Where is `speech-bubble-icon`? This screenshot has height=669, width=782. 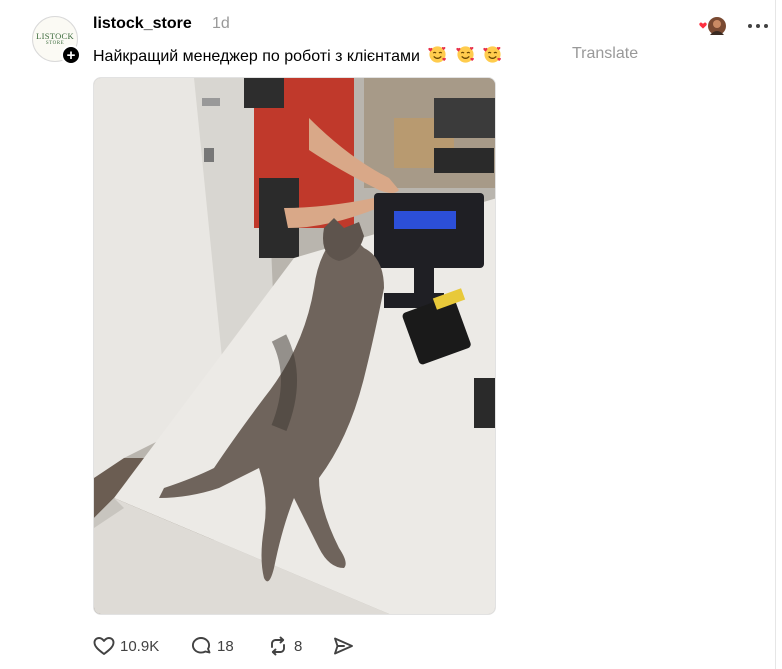
speech-bubble-icon is located at coordinates (201, 645).